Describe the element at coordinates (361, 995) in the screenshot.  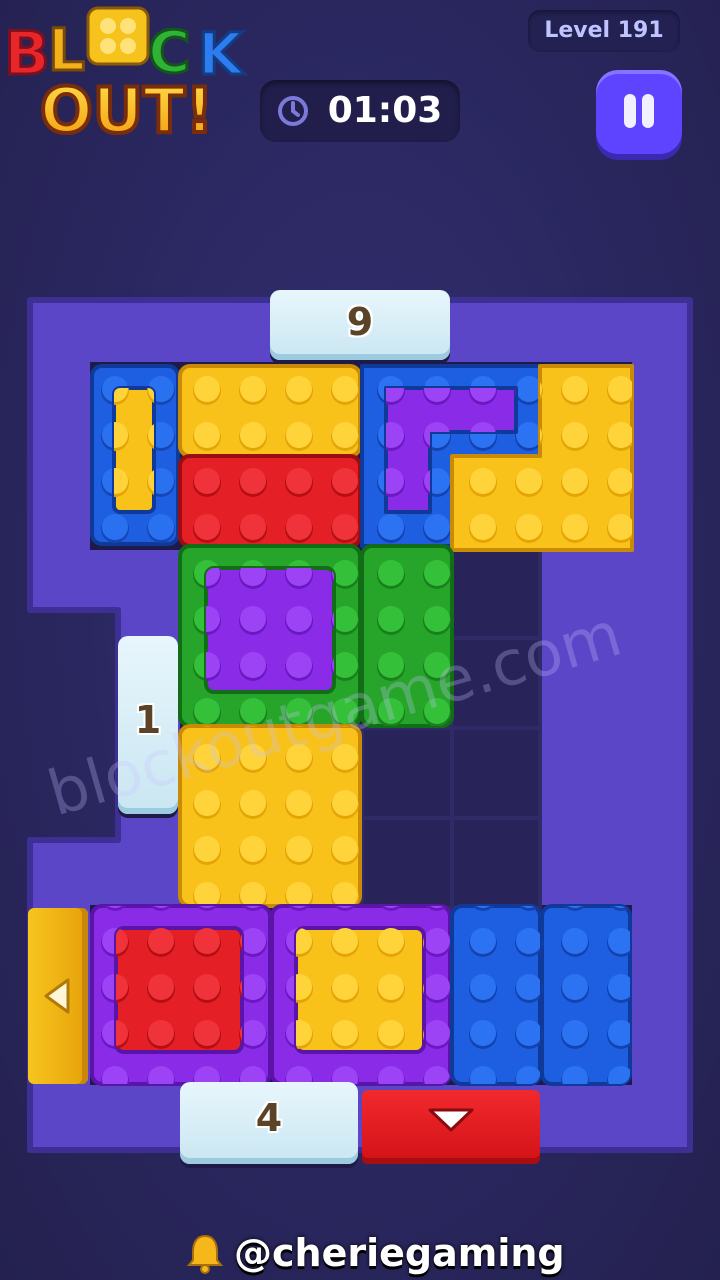
I see `block-purple-frame-yellow` at that location.